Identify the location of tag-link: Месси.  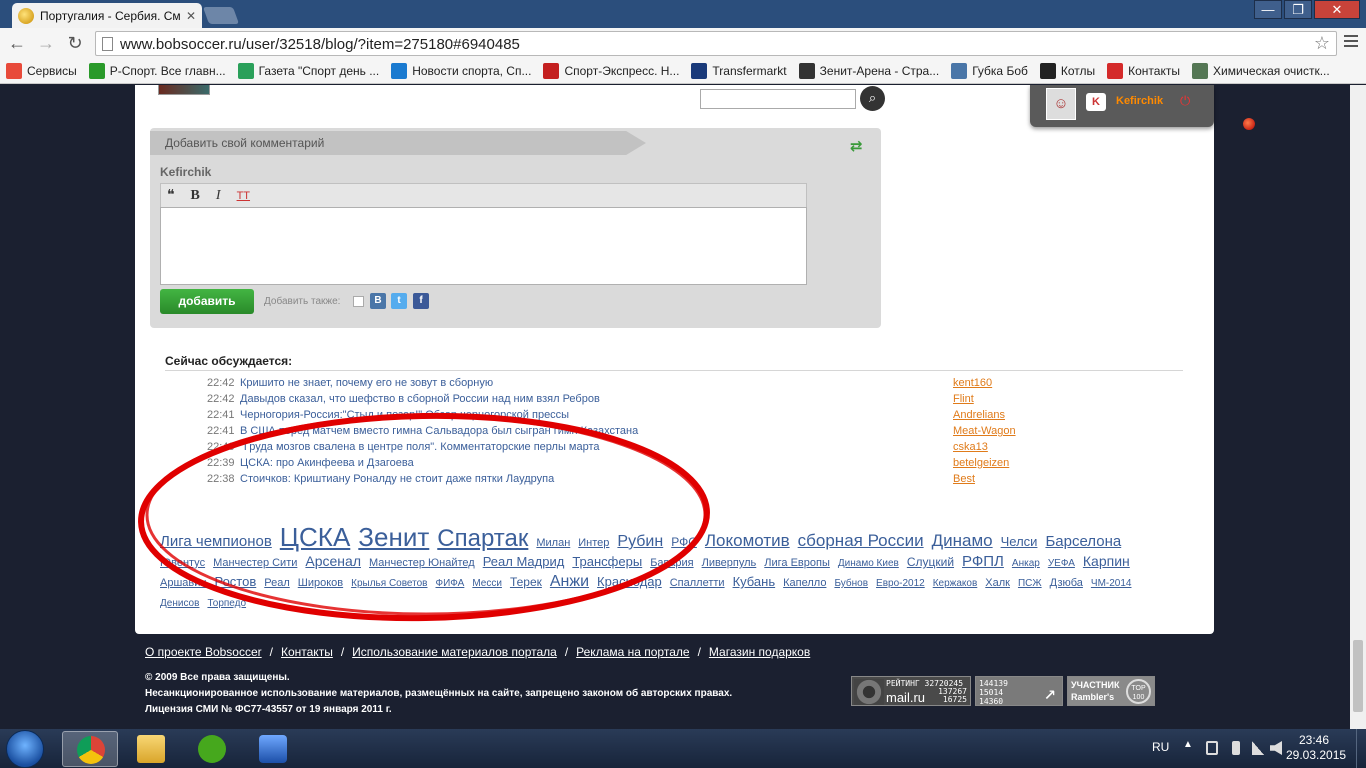
(487, 584).